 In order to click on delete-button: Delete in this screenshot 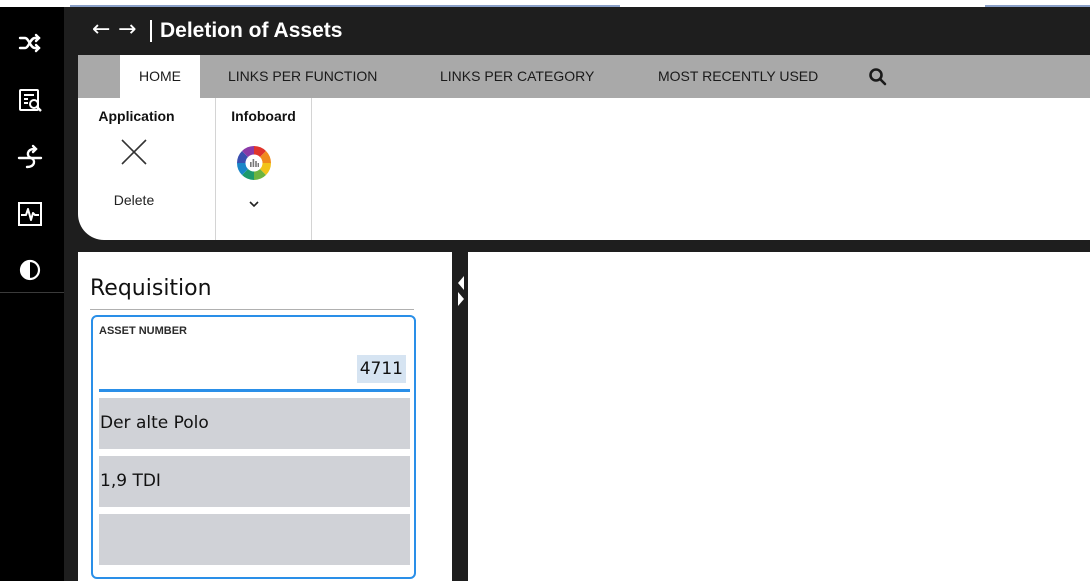, I will do `click(134, 176)`.